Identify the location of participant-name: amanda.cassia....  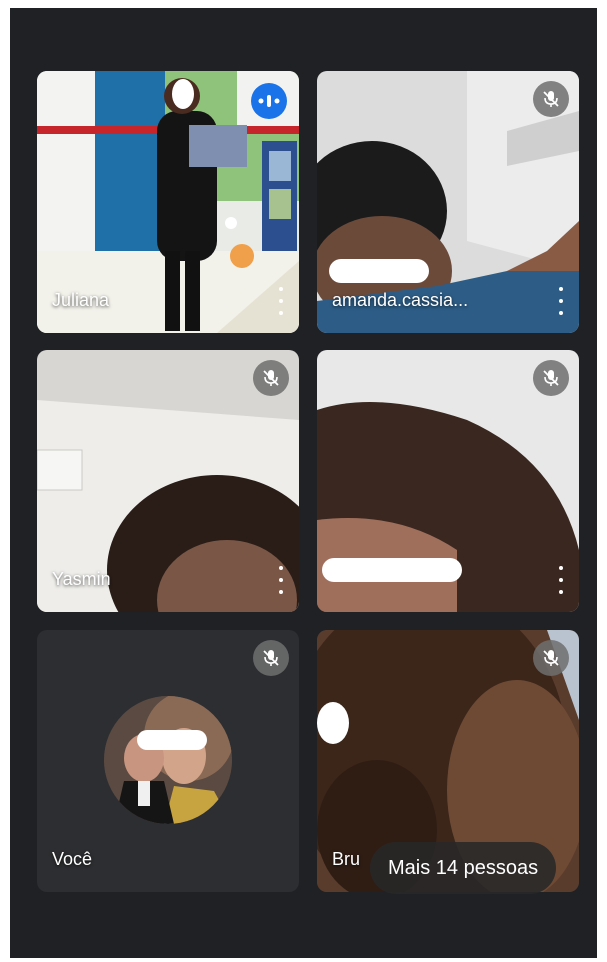
(400, 300).